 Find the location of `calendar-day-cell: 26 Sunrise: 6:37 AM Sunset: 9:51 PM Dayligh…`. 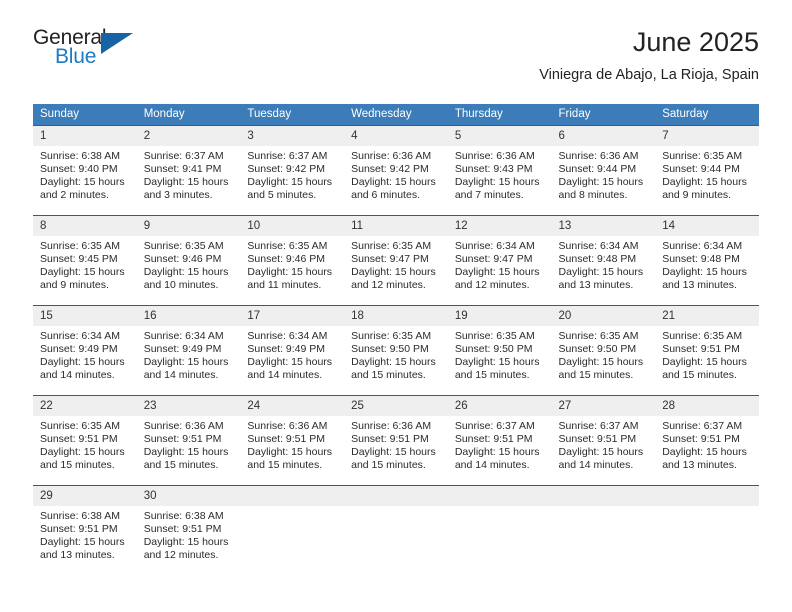

calendar-day-cell: 26 Sunrise: 6:37 AM Sunset: 9:51 PM Dayligh… is located at coordinates (499, 439).